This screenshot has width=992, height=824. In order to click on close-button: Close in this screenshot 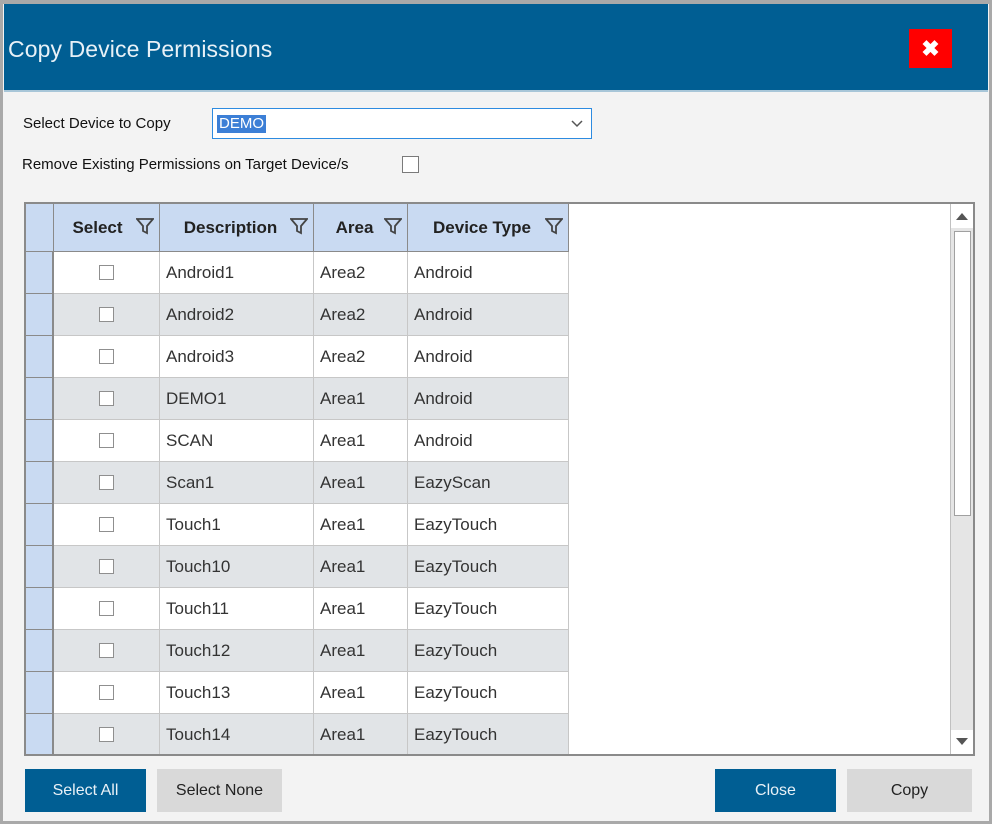, I will do `click(775, 790)`.